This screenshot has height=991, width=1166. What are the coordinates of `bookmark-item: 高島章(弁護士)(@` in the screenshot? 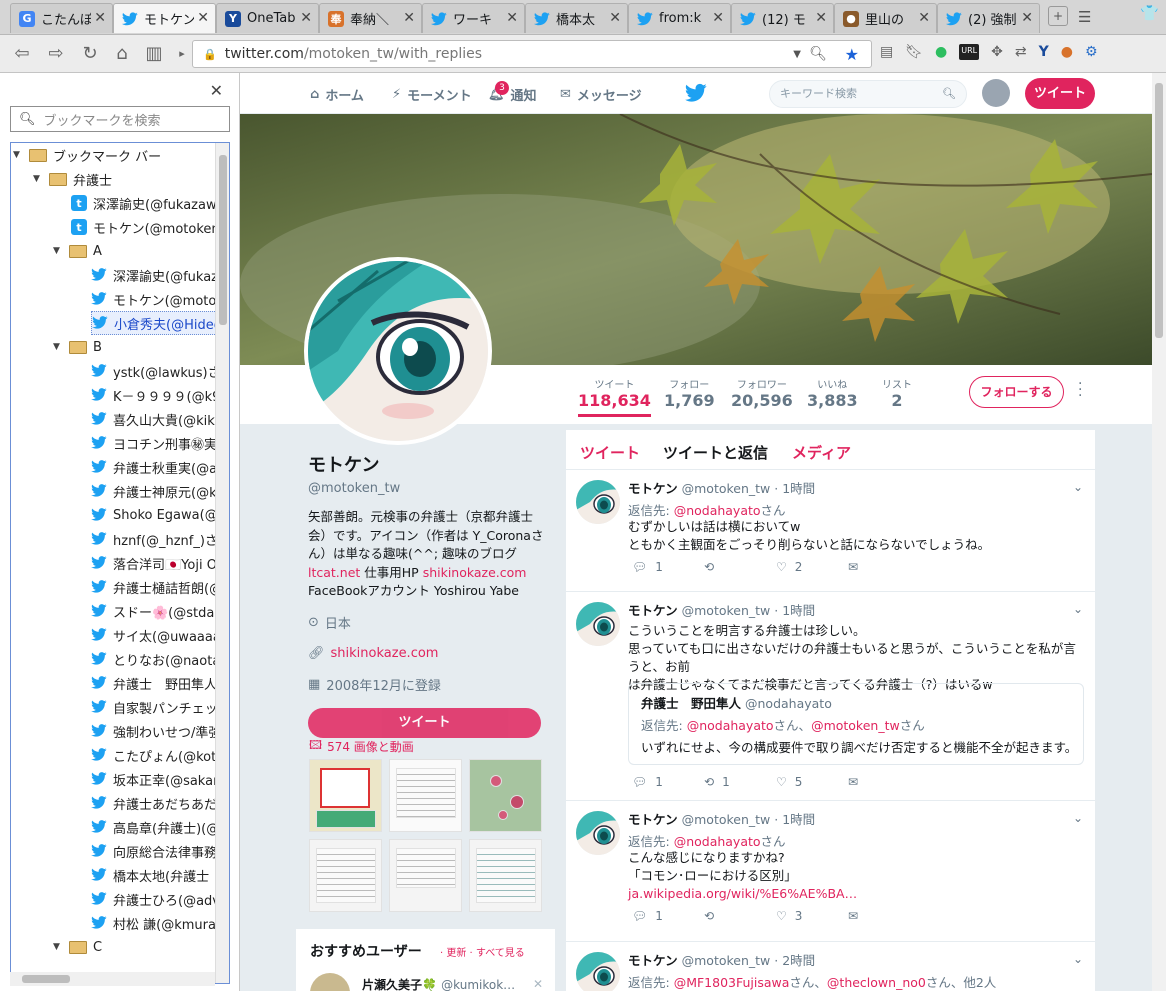 It's located at (155, 827).